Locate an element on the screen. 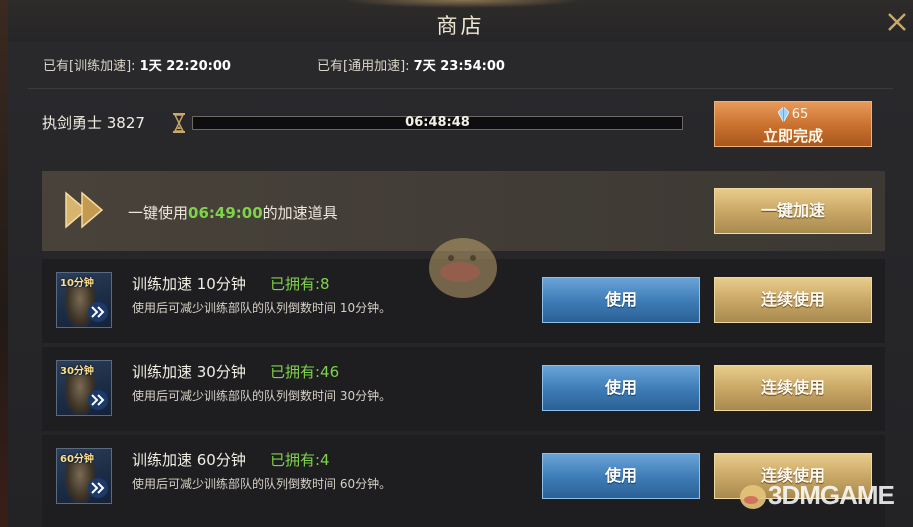  item-icon: 30分钟 is located at coordinates (84, 388).